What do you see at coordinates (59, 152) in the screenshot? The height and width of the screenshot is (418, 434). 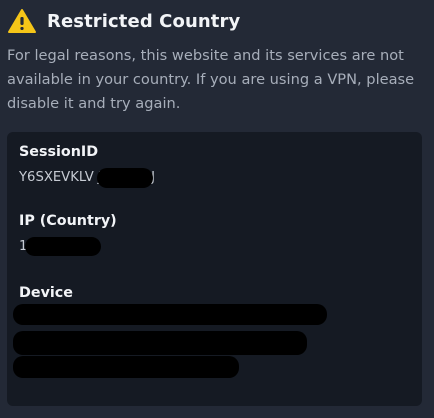 I see `session-id-label: SessionID` at bounding box center [59, 152].